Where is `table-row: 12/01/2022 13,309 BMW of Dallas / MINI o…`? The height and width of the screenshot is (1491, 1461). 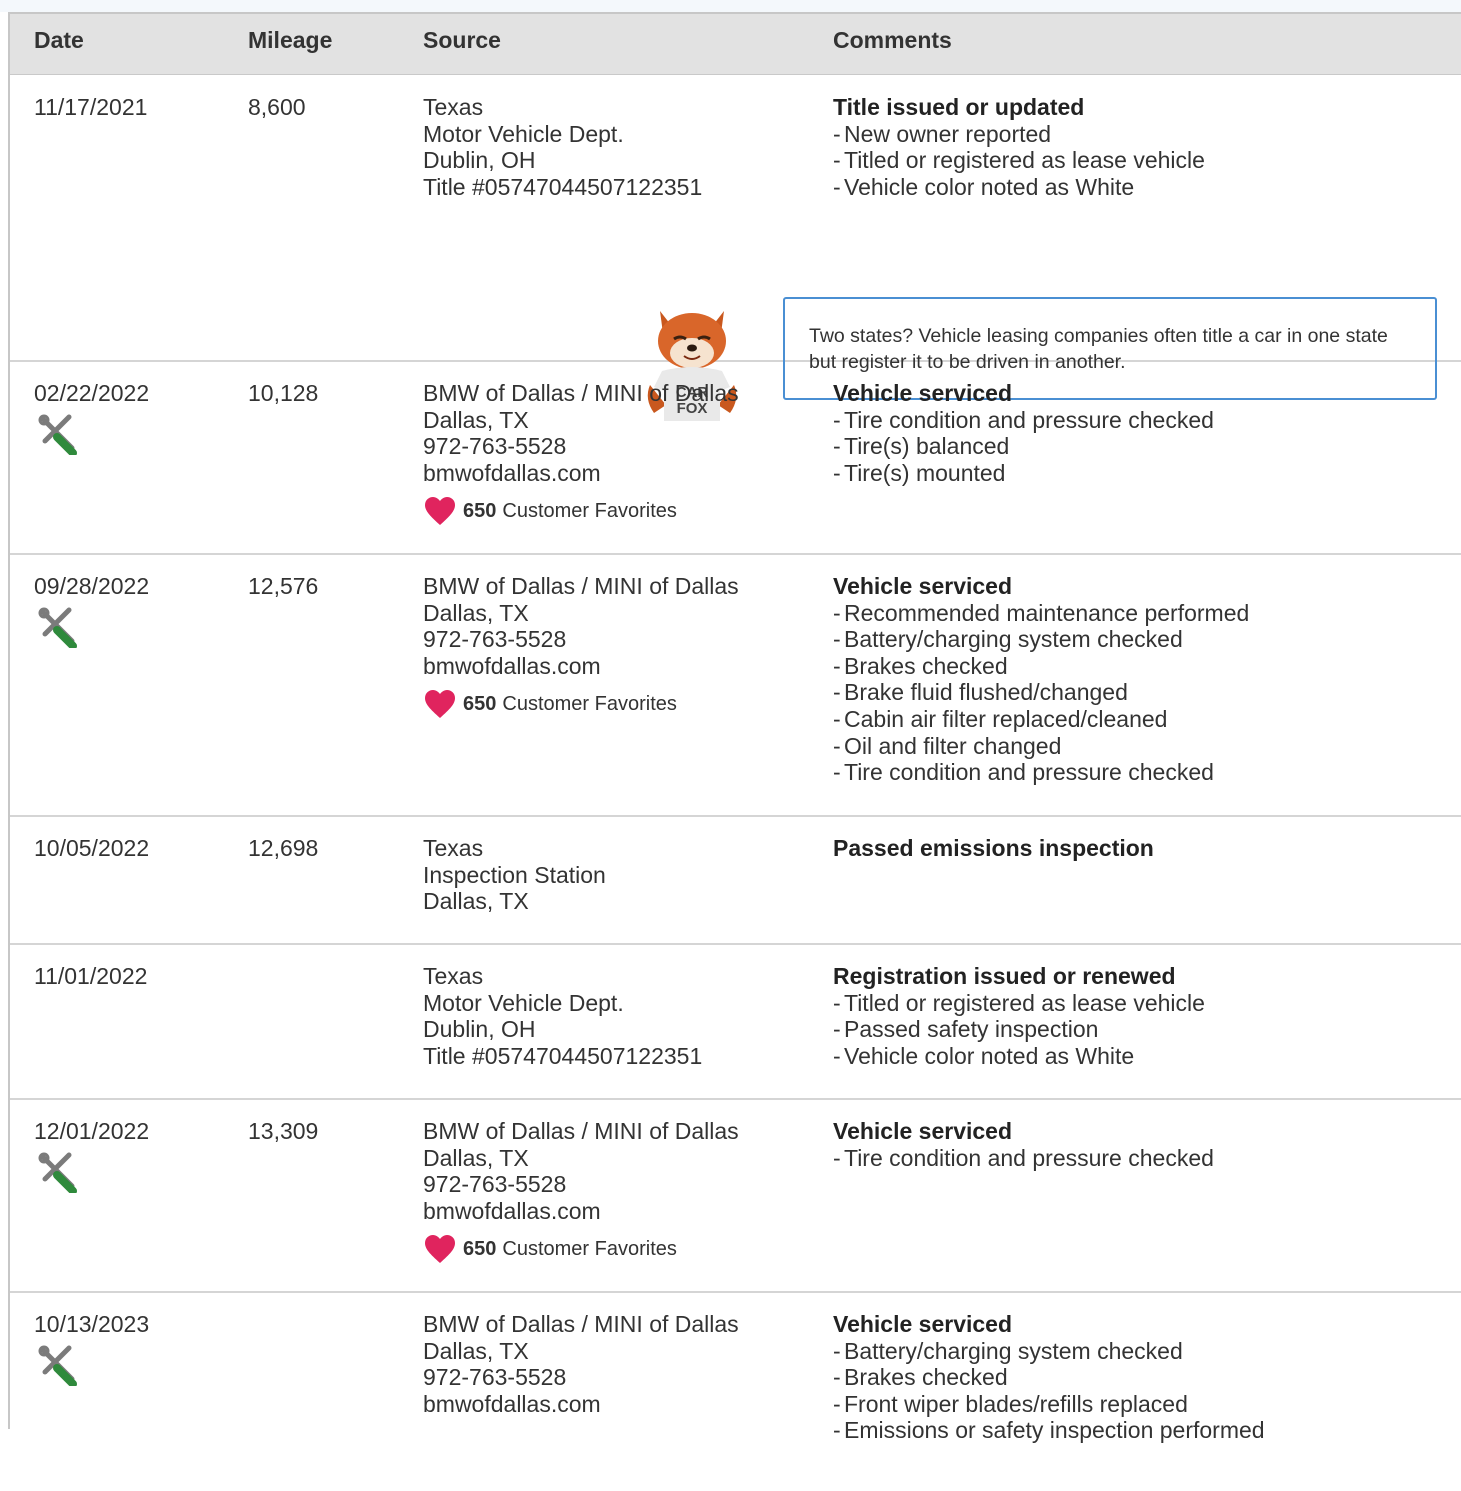
table-row: 12/01/2022 13,309 BMW of Dallas / MINI o… is located at coordinates (735, 1195).